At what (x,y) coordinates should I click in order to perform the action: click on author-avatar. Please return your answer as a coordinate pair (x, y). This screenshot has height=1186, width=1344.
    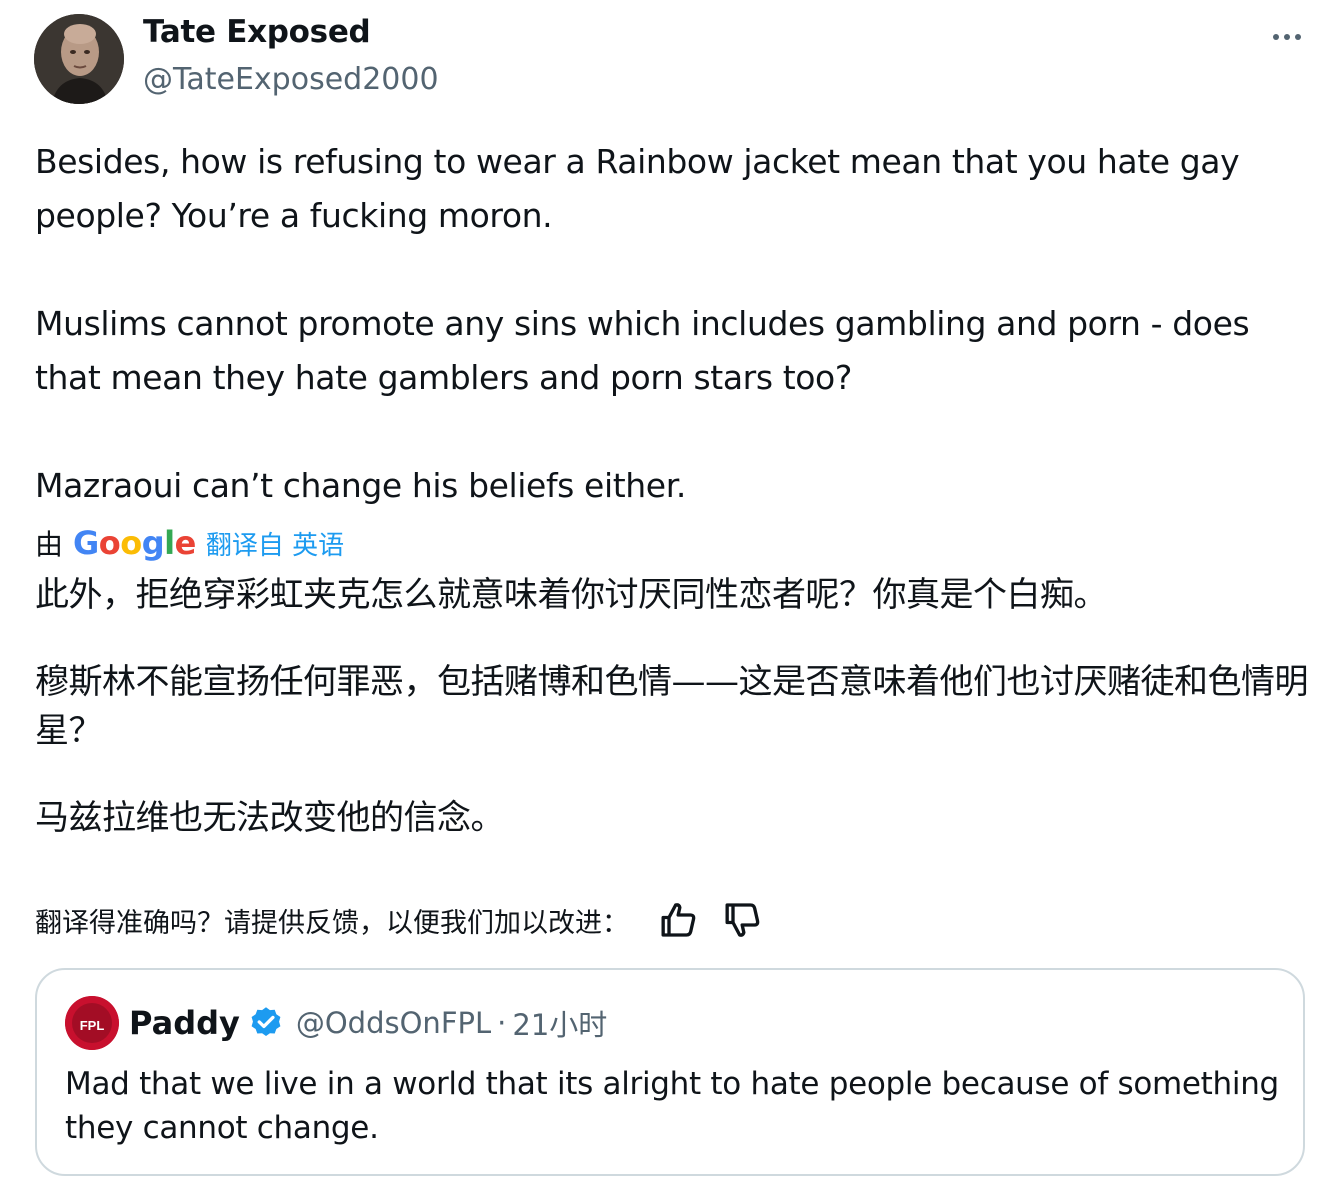
    Looking at the image, I should click on (79, 59).